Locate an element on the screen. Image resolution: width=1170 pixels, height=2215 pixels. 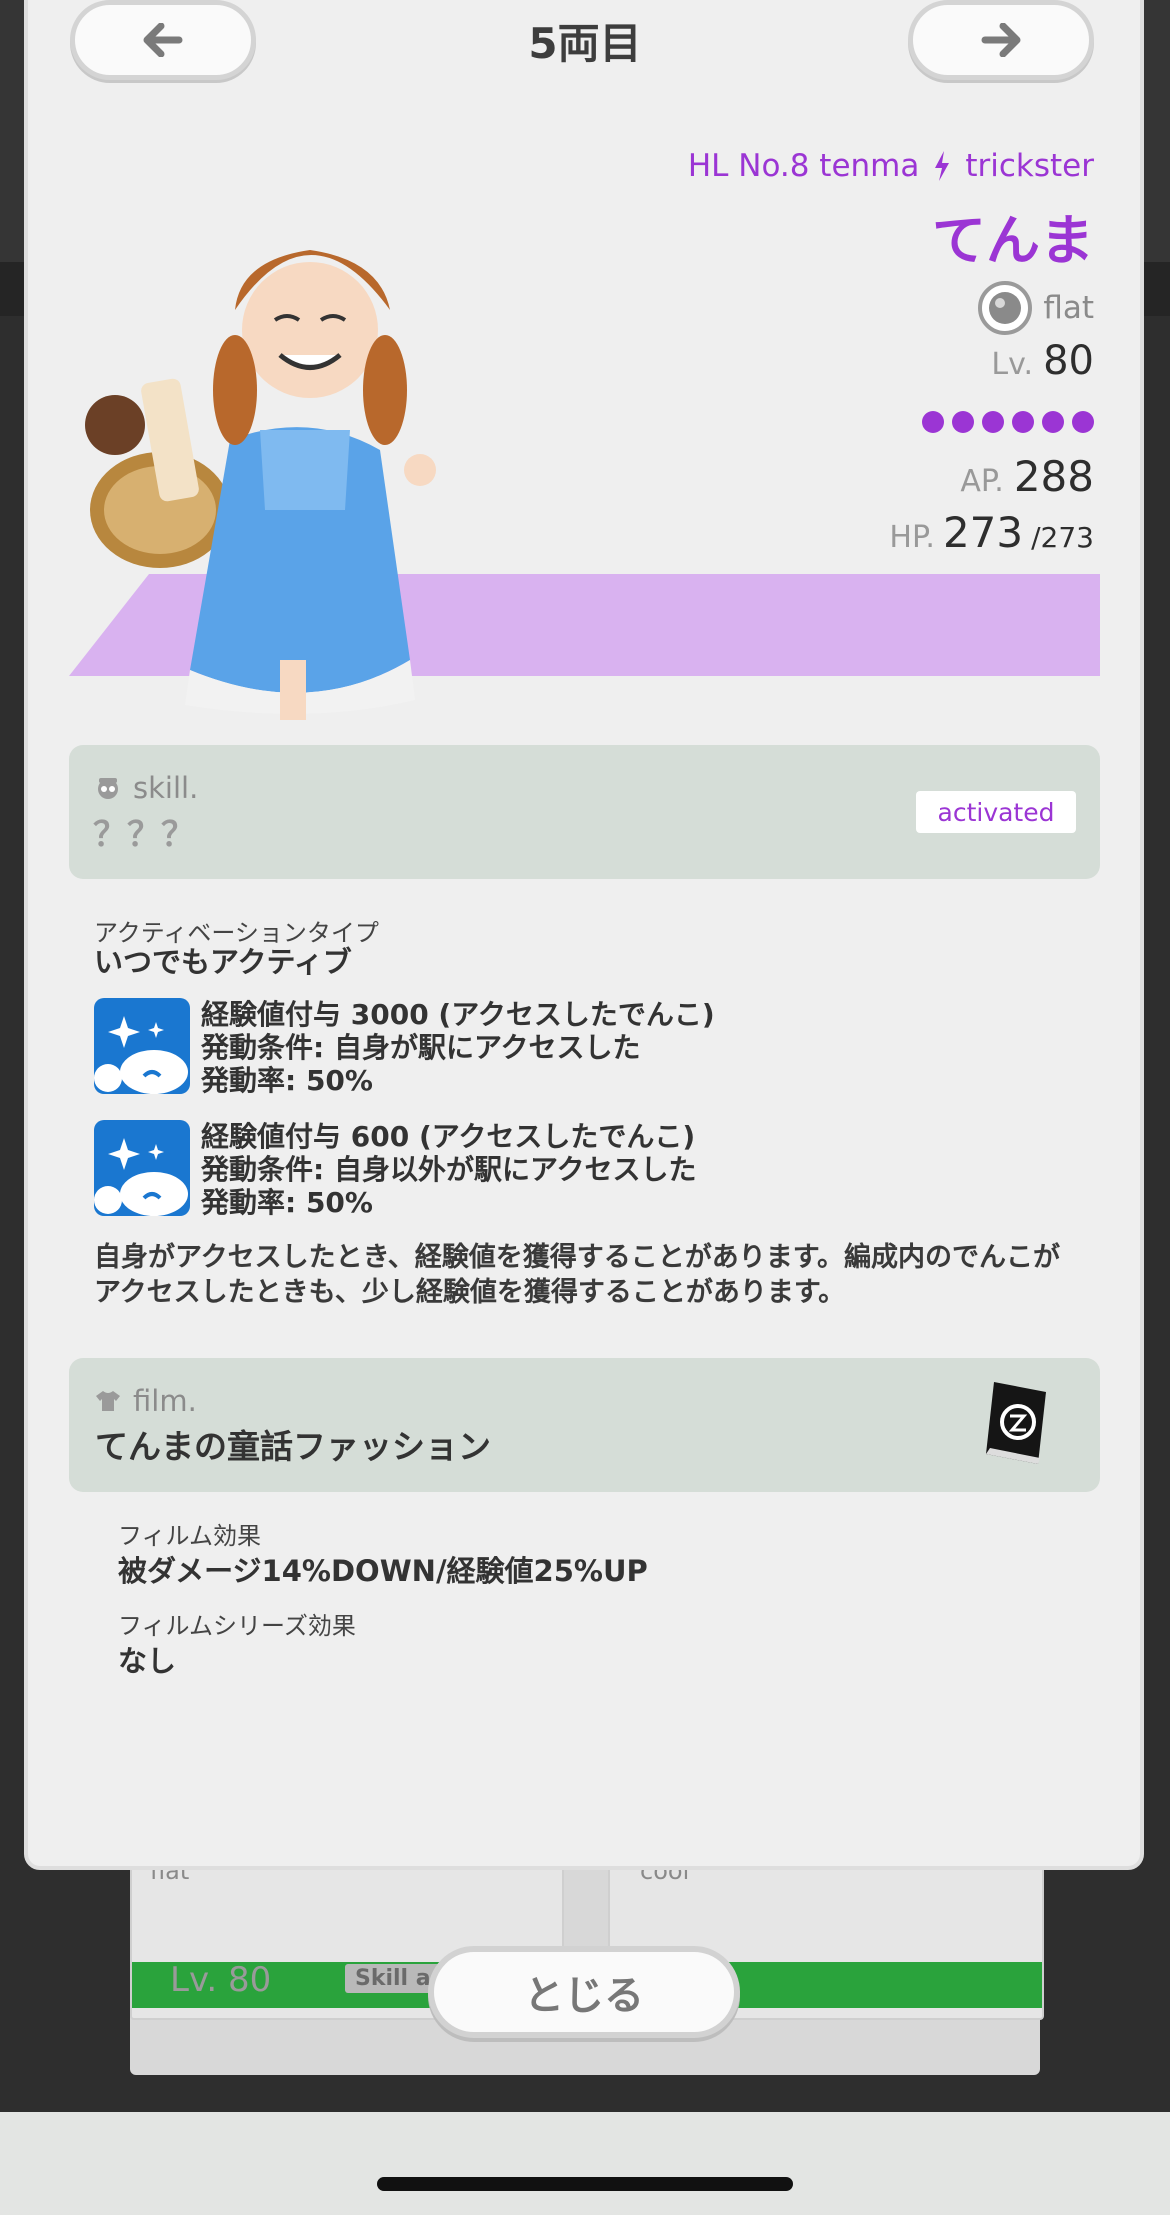
ap-value: 288 is located at coordinates (1053, 476).